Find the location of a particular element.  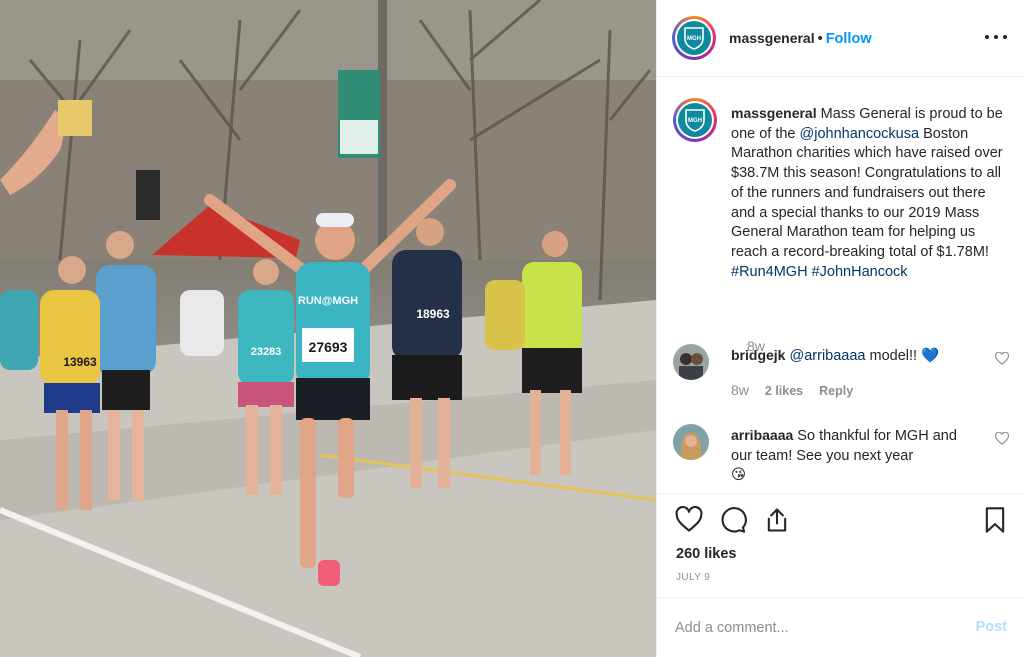

comment-likes: 2 likes is located at coordinates (784, 391).